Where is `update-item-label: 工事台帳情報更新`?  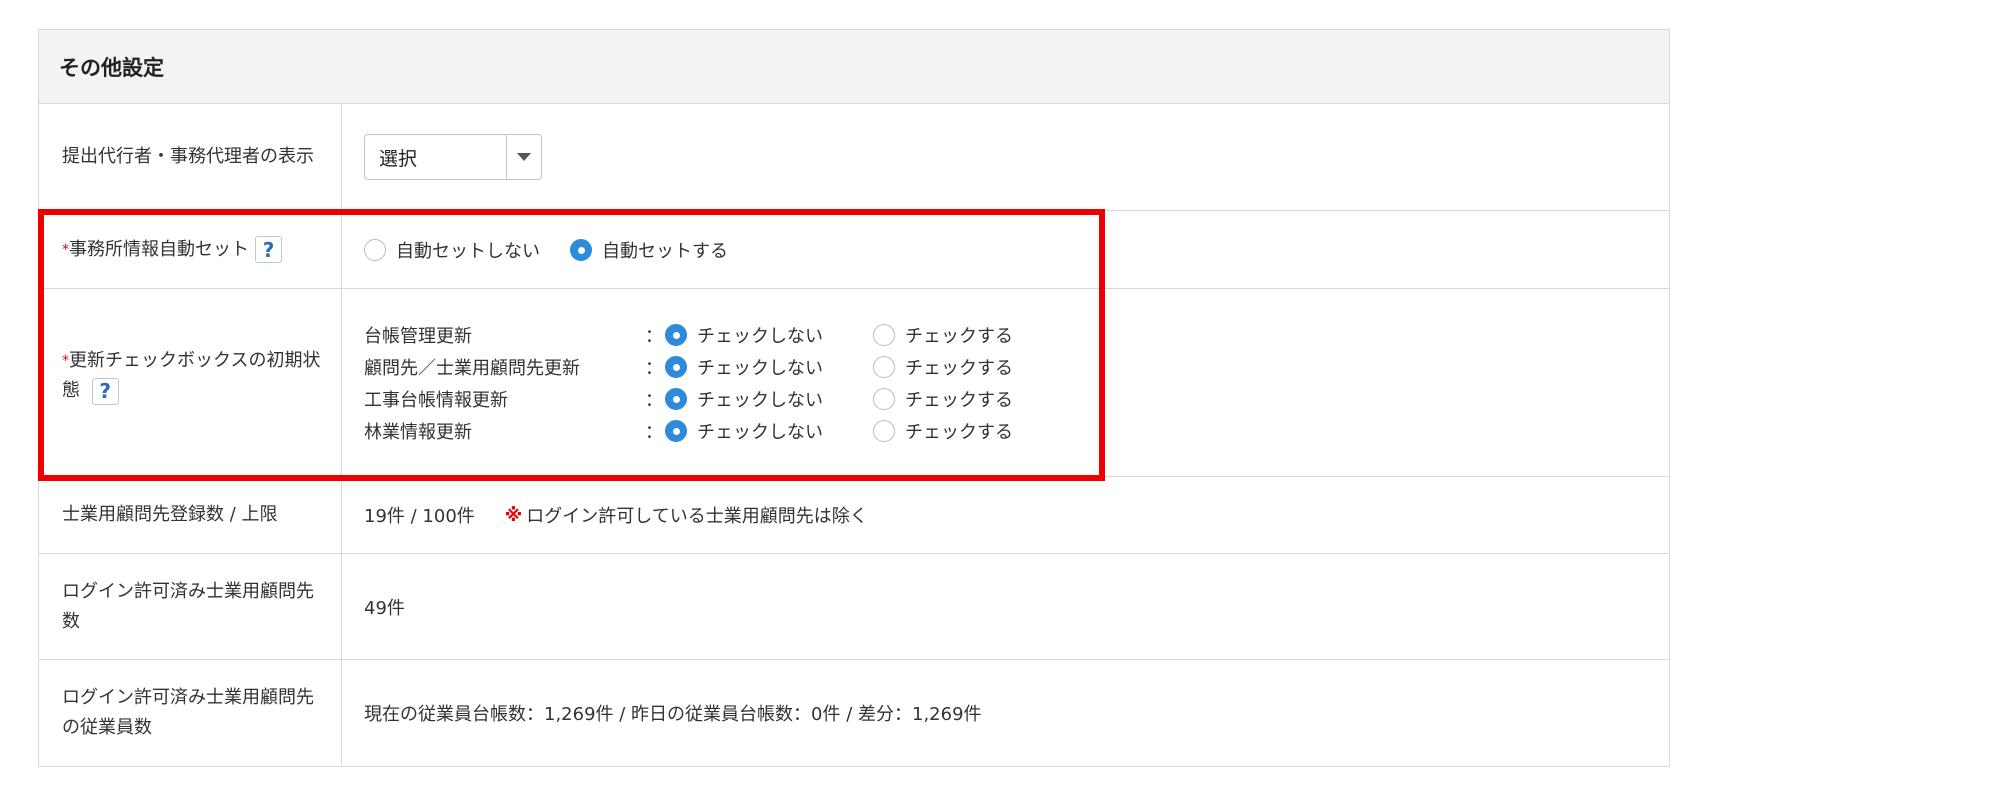
update-item-label: 工事台帳情報更新 is located at coordinates (436, 400).